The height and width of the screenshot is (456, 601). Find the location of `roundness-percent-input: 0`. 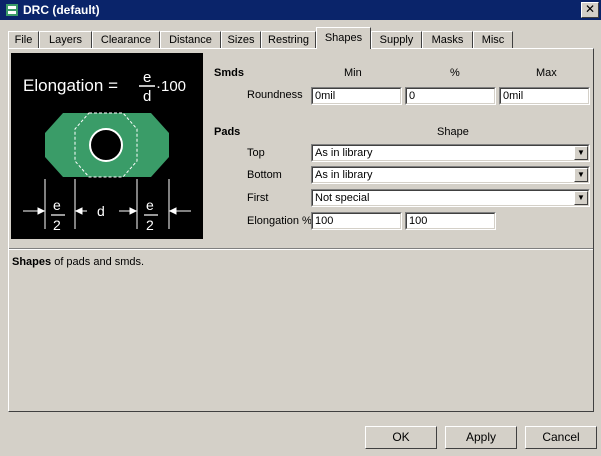

roundness-percent-input: 0 is located at coordinates (450, 96).